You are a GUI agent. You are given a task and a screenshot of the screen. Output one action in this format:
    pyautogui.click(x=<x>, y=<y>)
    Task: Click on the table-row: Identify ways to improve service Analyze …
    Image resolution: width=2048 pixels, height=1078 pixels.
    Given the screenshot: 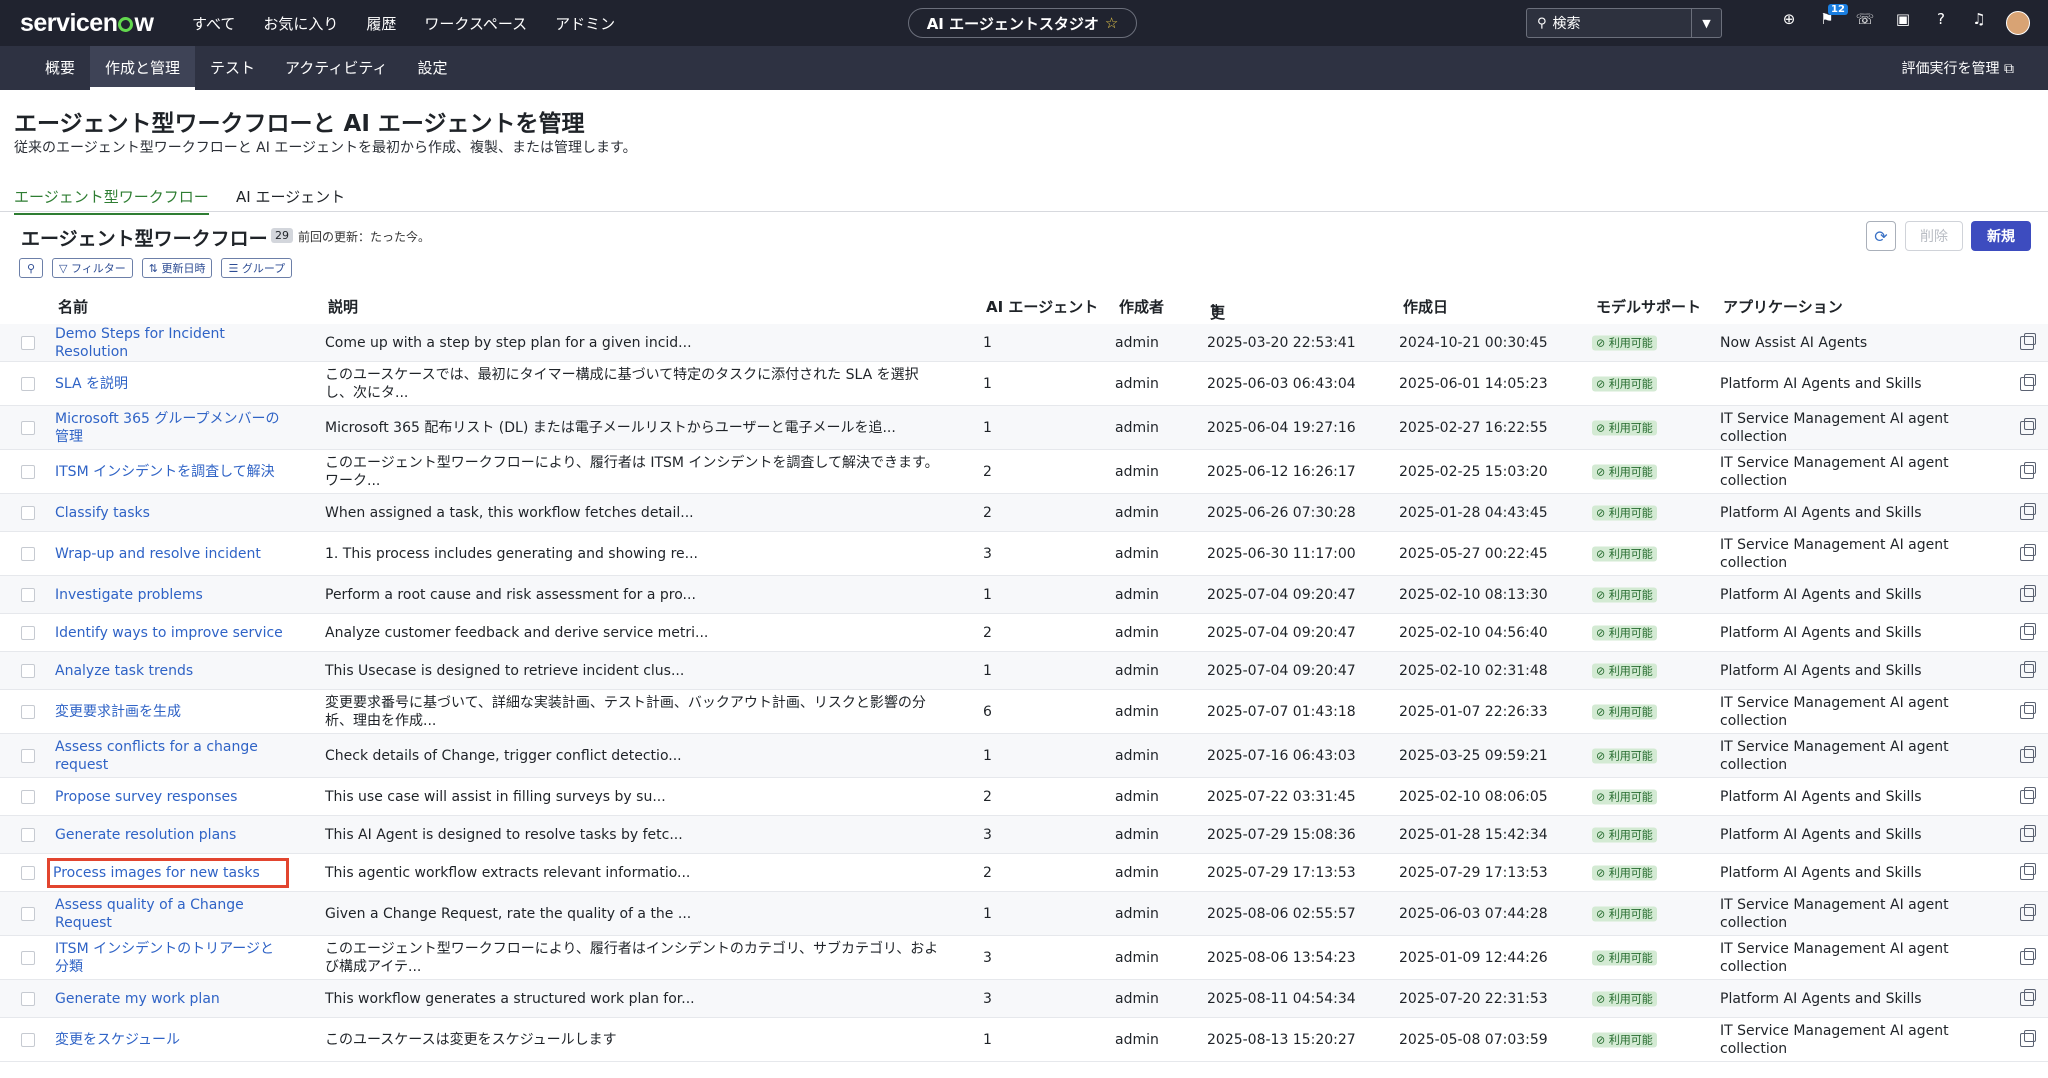 What is the action you would take?
    pyautogui.click(x=1024, y=633)
    